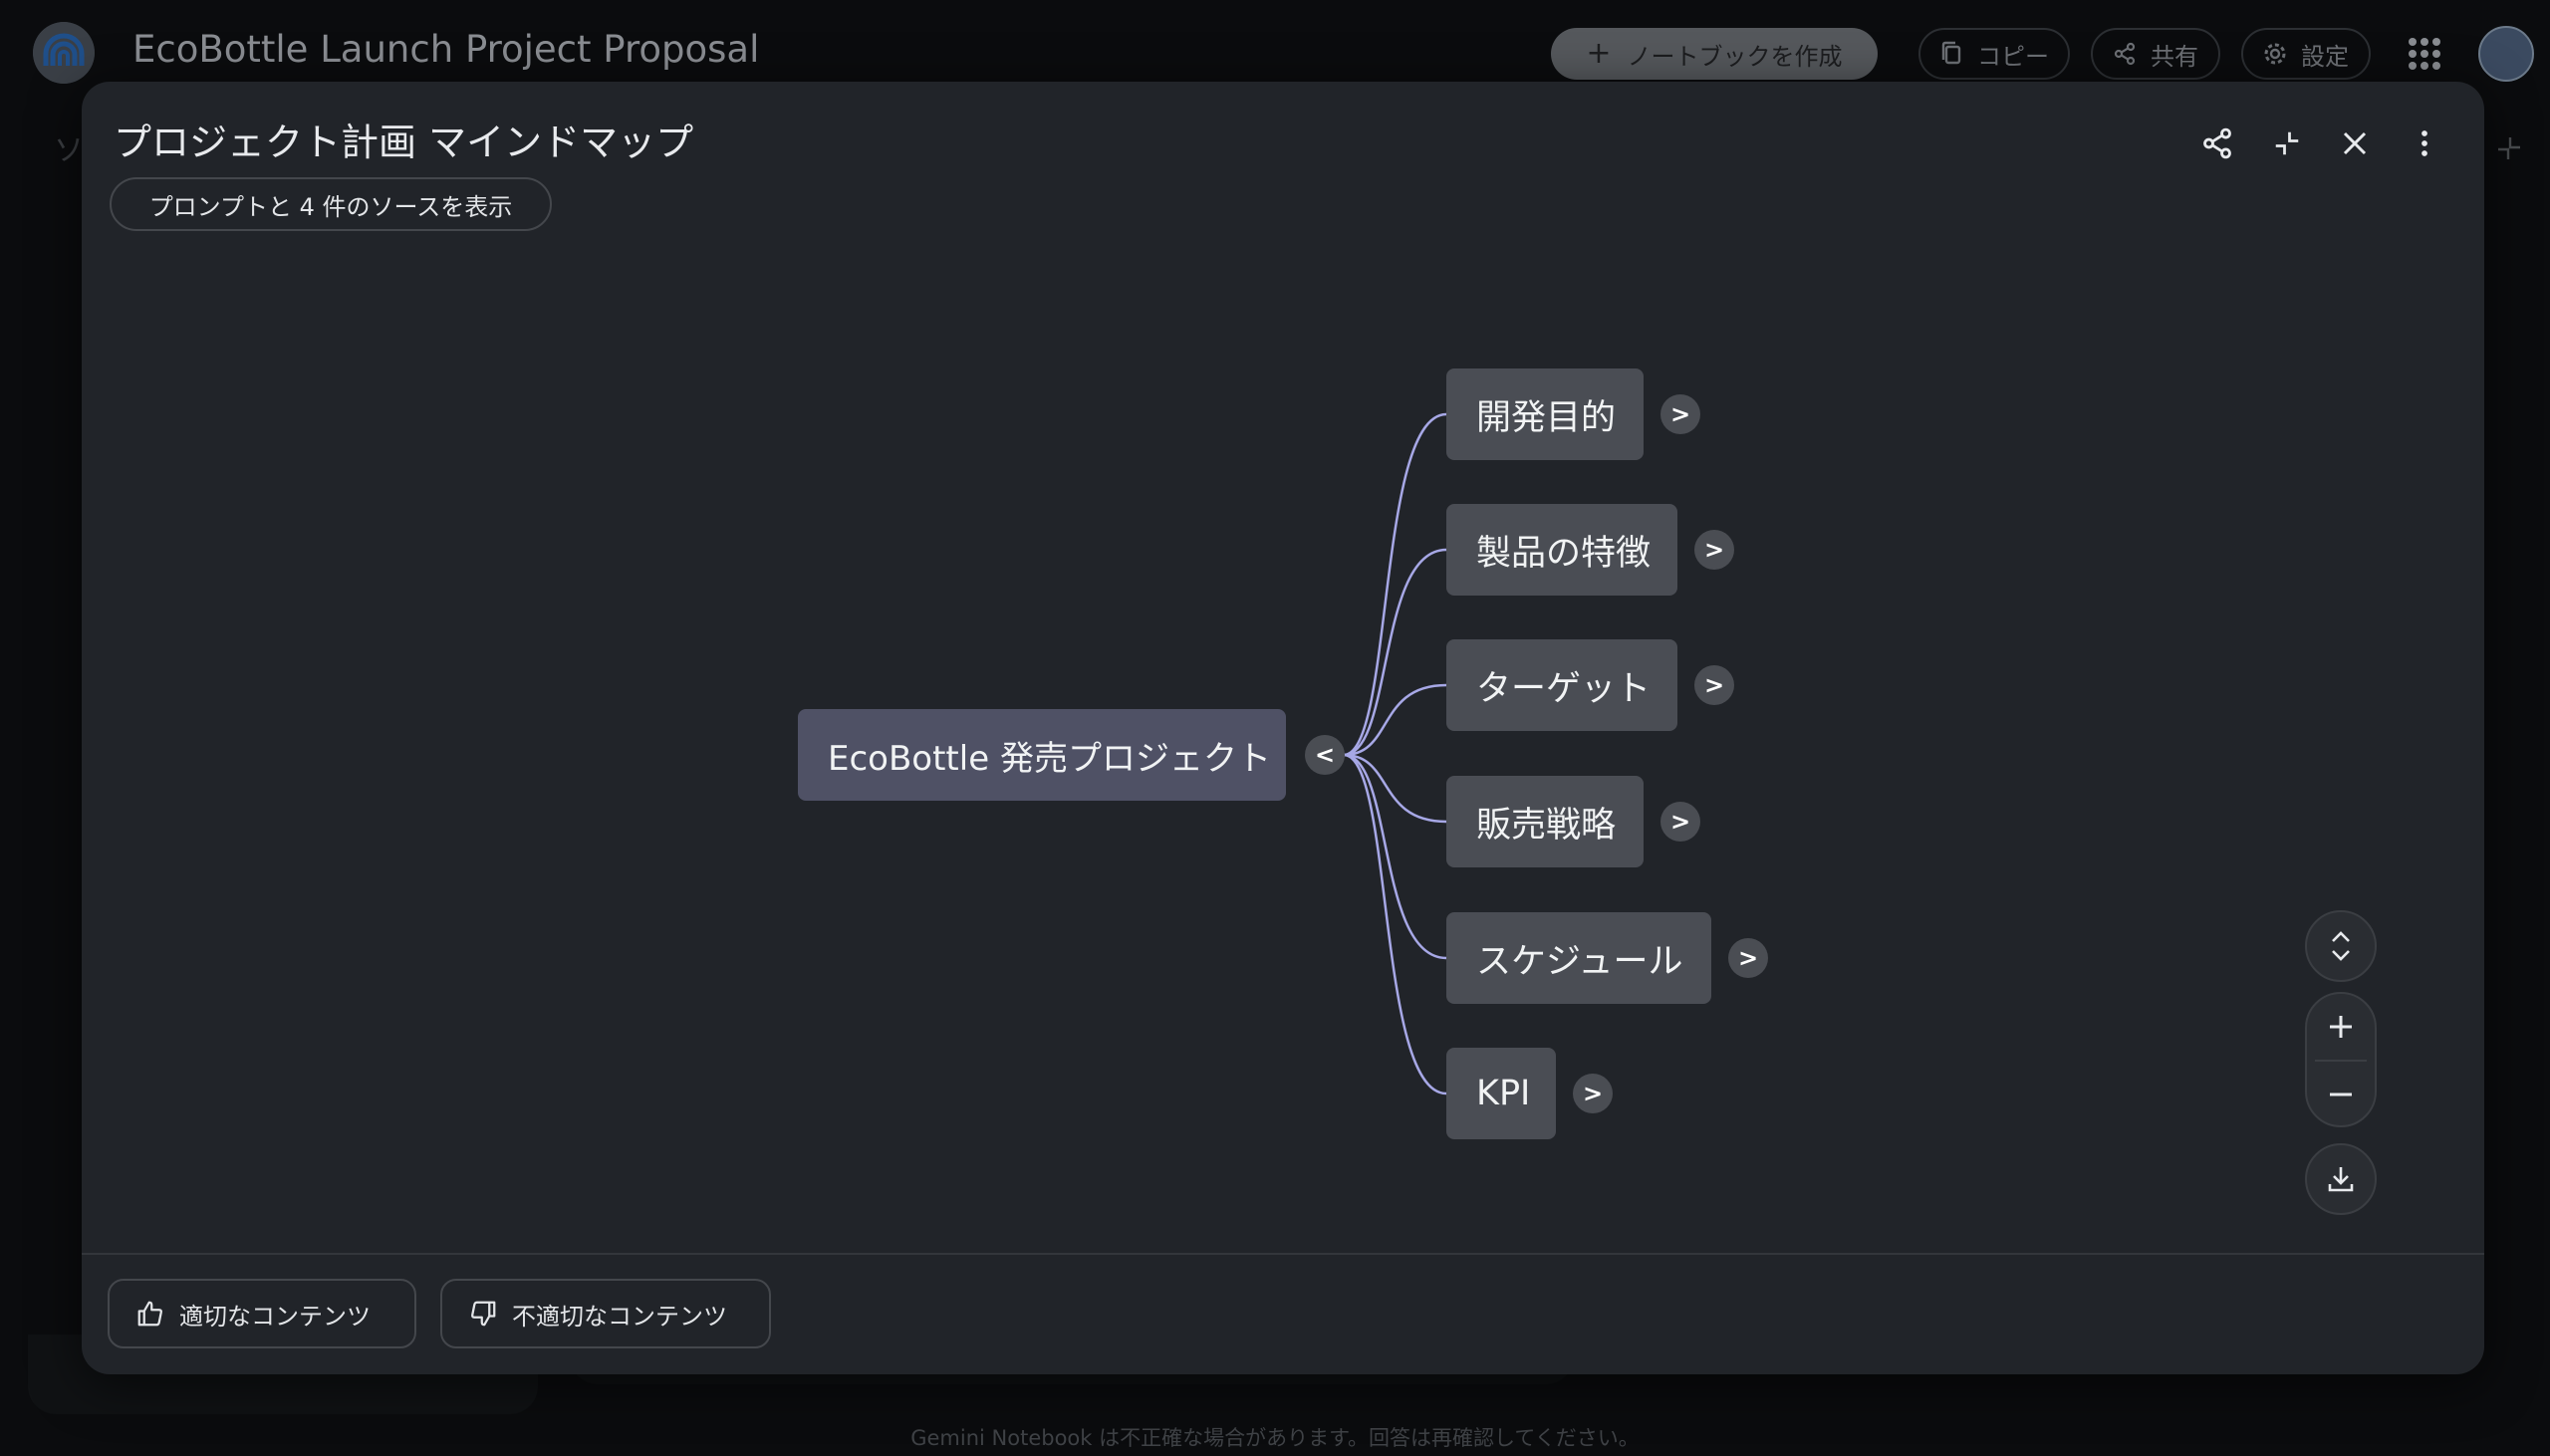 Image resolution: width=2550 pixels, height=1456 pixels. What do you see at coordinates (1325, 755) in the screenshot?
I see `collapse-root-toggle: <` at bounding box center [1325, 755].